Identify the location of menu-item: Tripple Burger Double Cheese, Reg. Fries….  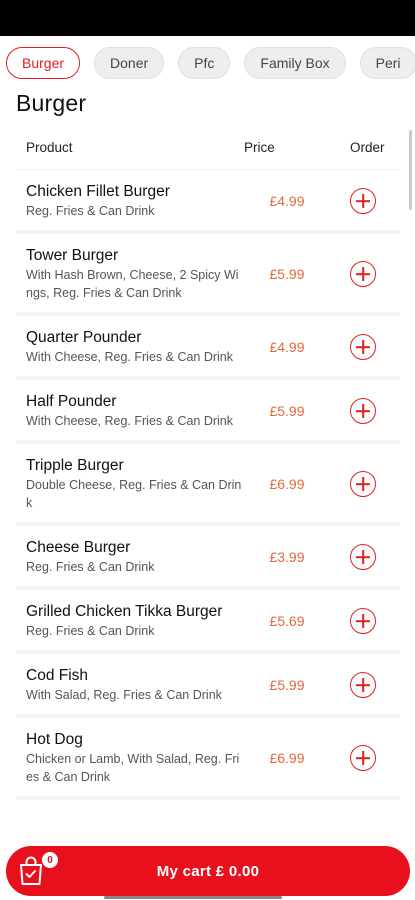
(208, 485).